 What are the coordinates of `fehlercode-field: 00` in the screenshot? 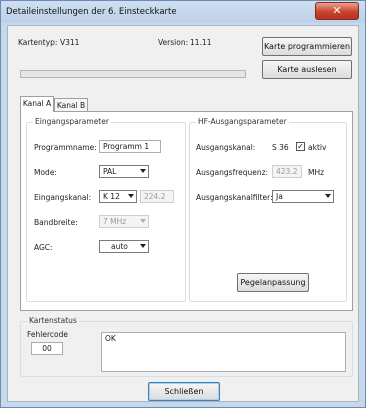 It's located at (47, 348).